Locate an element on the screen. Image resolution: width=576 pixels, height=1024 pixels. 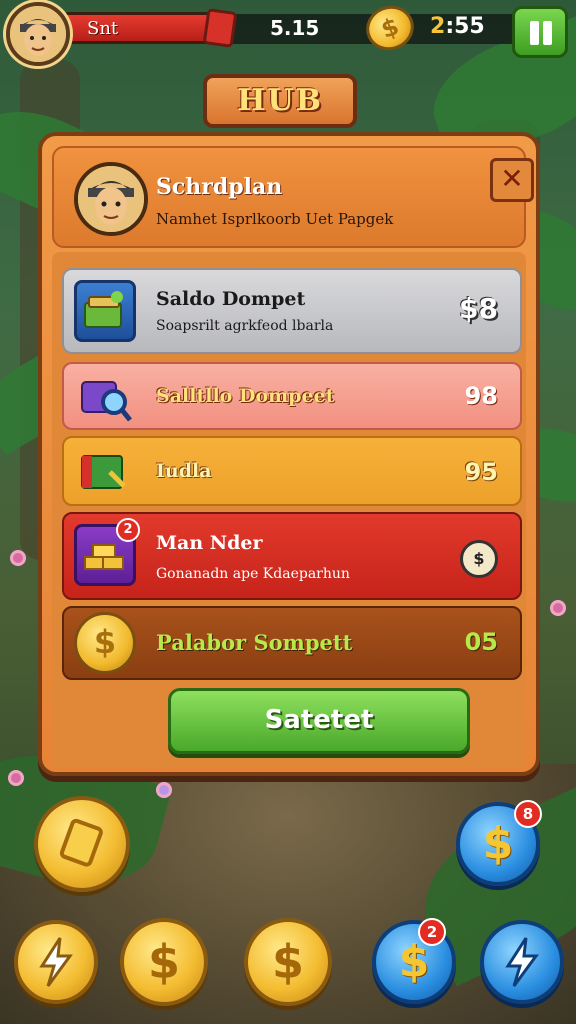
green-ledger-icon is located at coordinates (105, 473).